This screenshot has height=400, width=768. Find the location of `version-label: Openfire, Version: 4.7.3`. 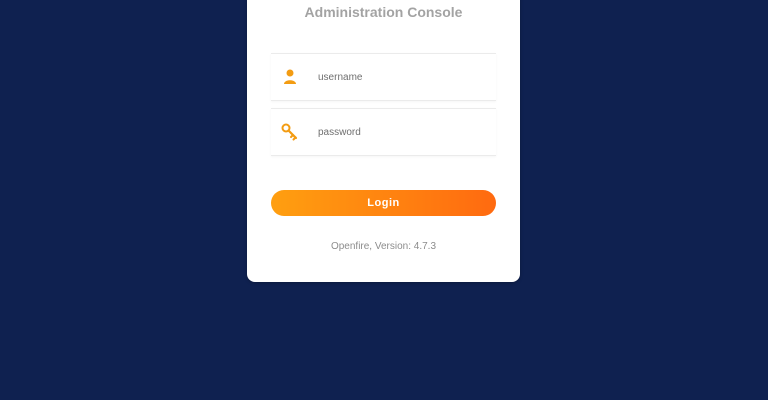

version-label: Openfire, Version: 4.7.3 is located at coordinates (383, 246).